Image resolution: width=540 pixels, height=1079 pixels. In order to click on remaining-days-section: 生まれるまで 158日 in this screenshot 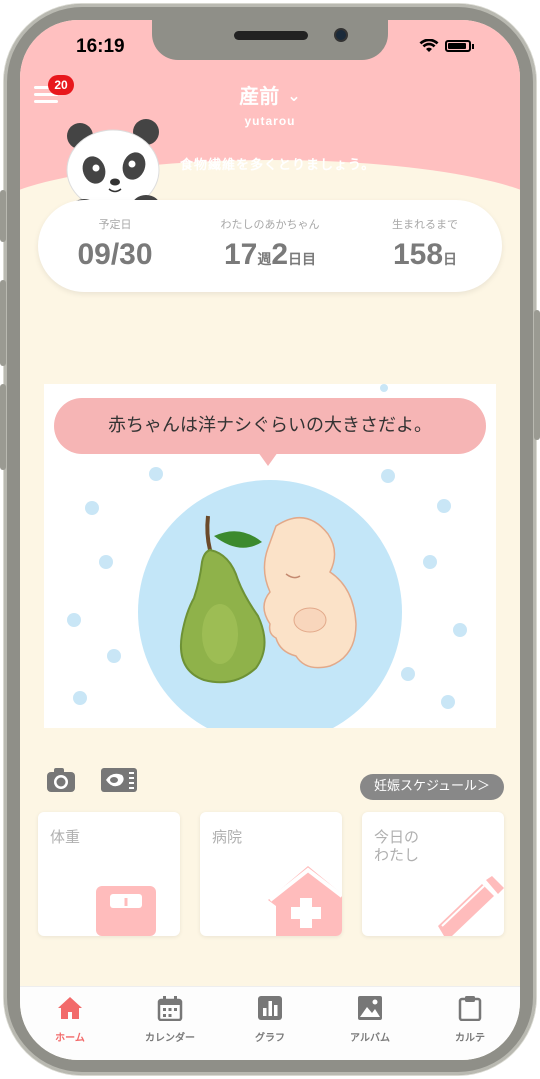, I will do `click(425, 244)`.